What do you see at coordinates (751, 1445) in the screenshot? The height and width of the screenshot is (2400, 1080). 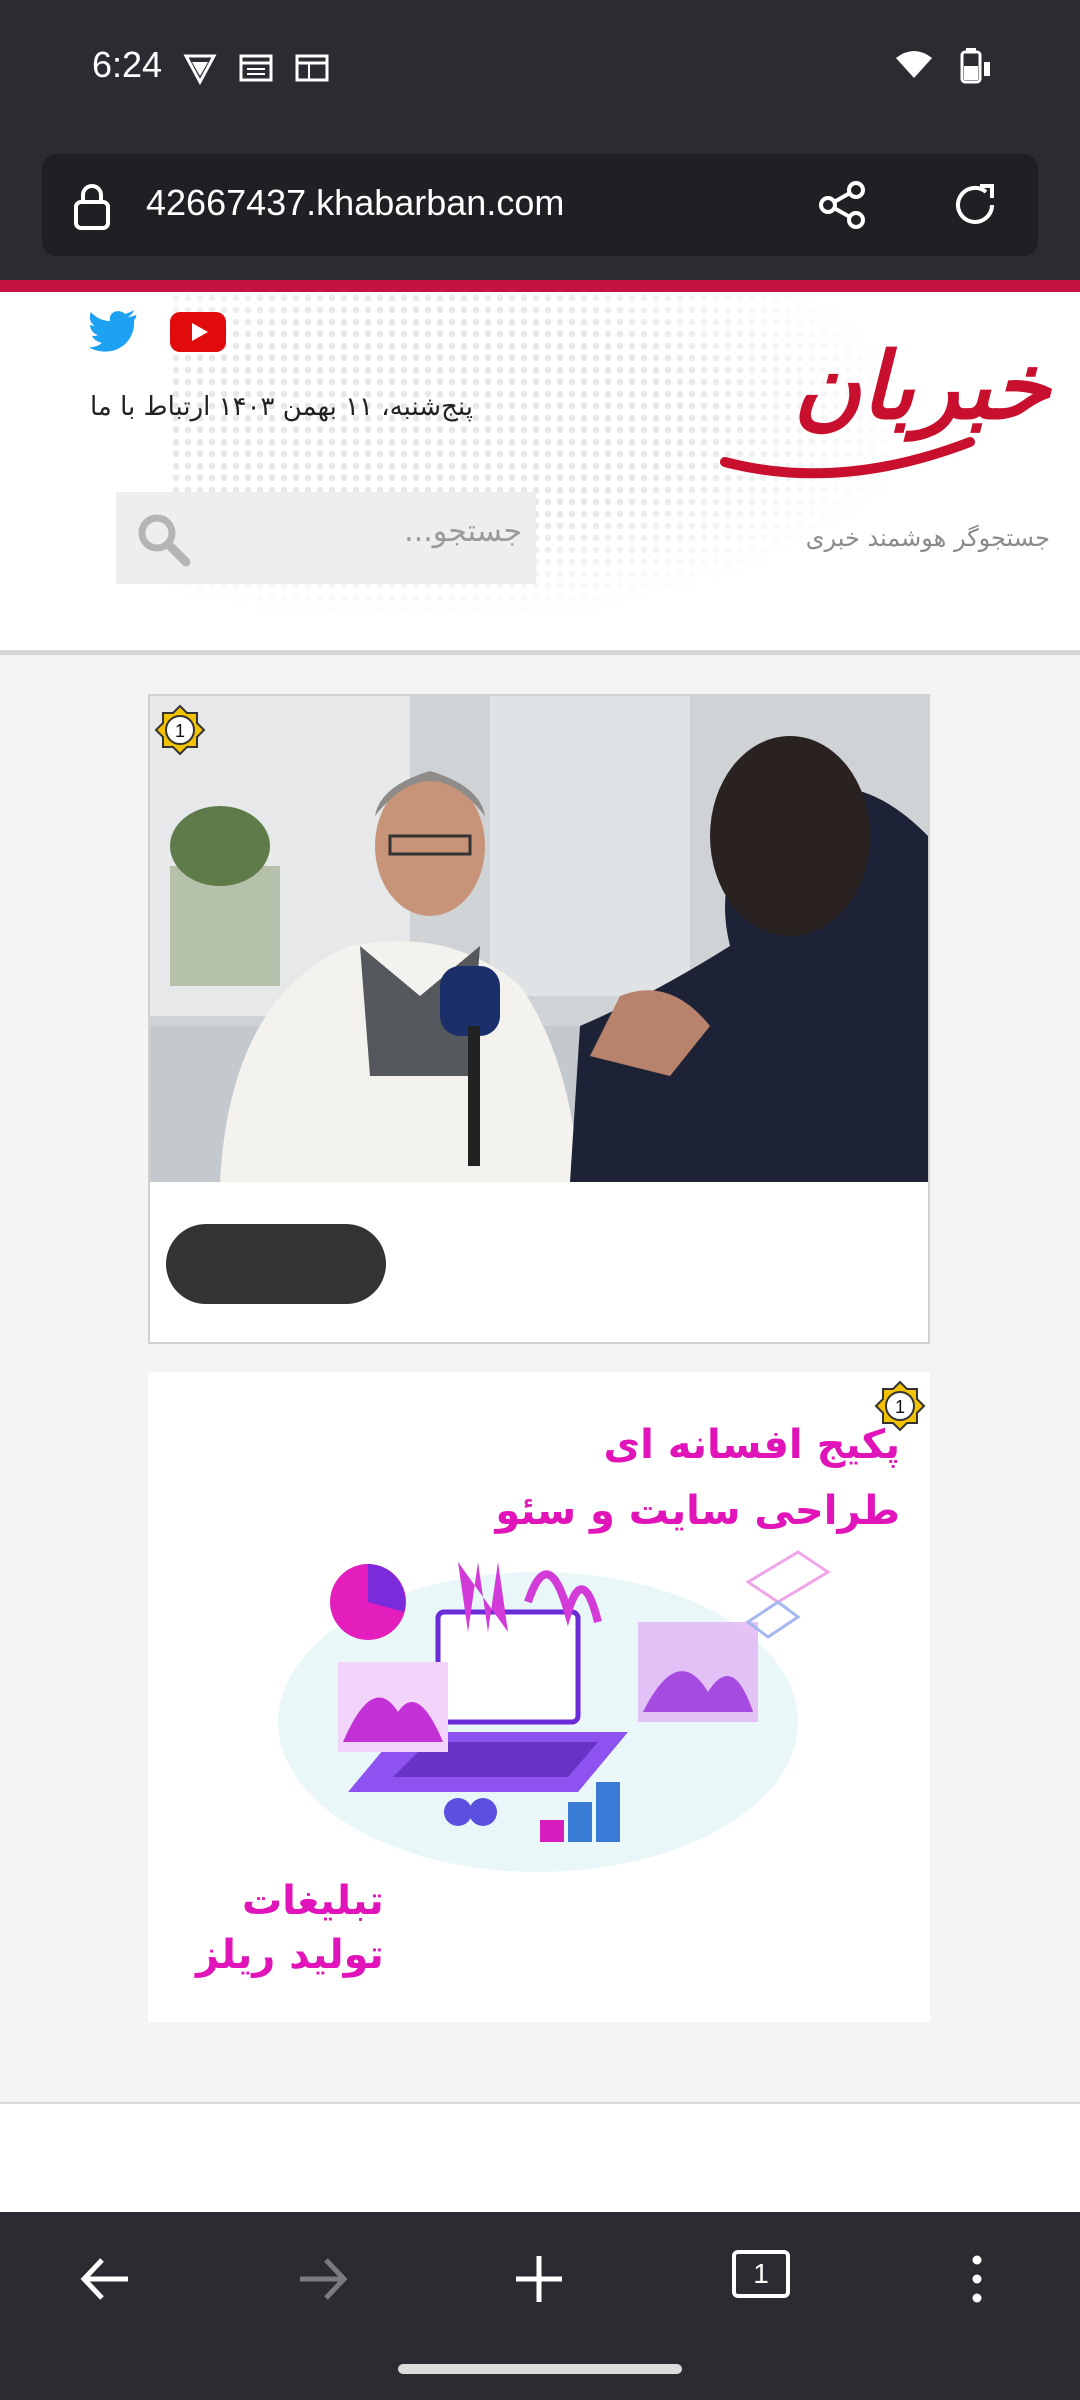 I see `ad-headline-line-1: پکیج افسانه ای` at bounding box center [751, 1445].